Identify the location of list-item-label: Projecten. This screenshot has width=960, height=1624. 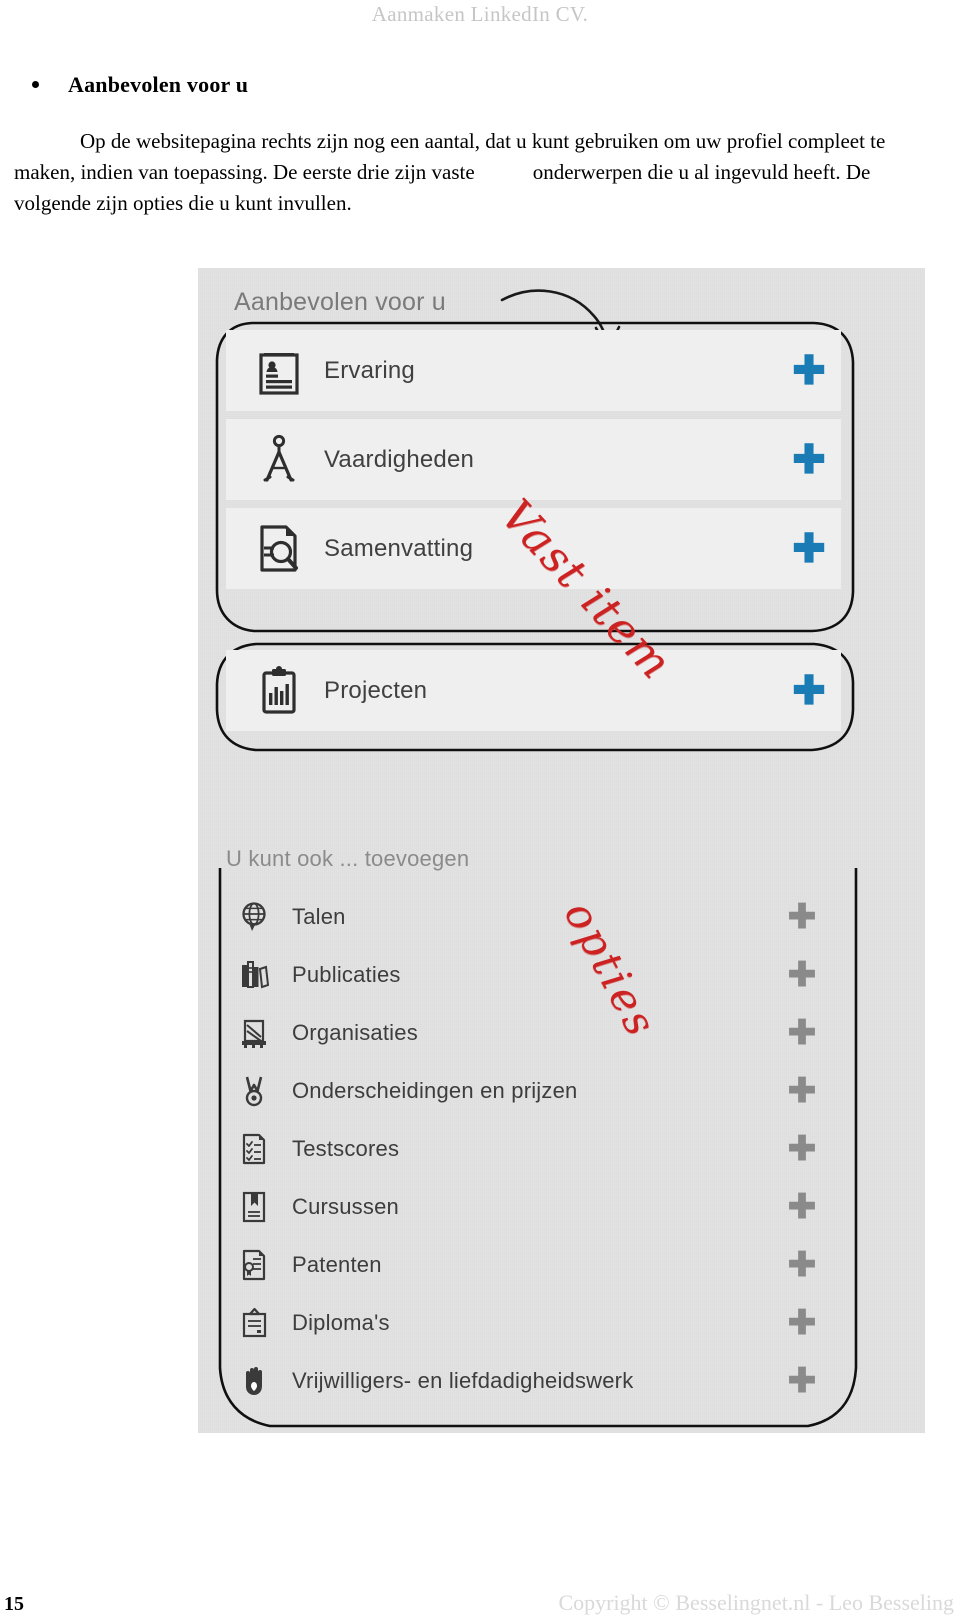
(376, 690).